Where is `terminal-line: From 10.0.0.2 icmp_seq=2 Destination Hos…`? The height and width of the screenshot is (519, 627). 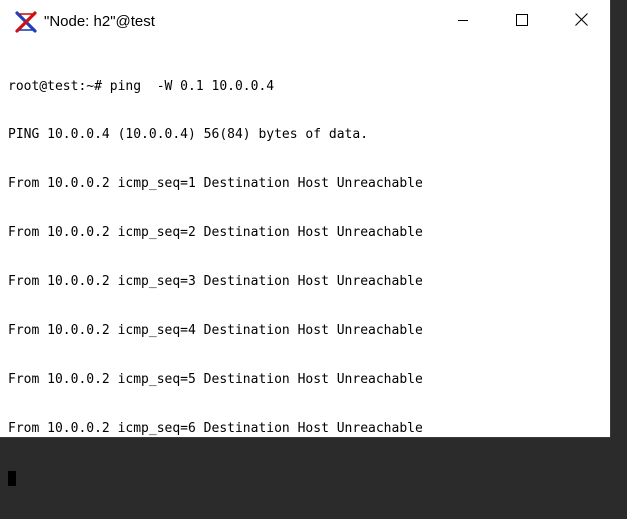 terminal-line: From 10.0.0.2 icmp_seq=2 Destination Hos… is located at coordinates (215, 233).